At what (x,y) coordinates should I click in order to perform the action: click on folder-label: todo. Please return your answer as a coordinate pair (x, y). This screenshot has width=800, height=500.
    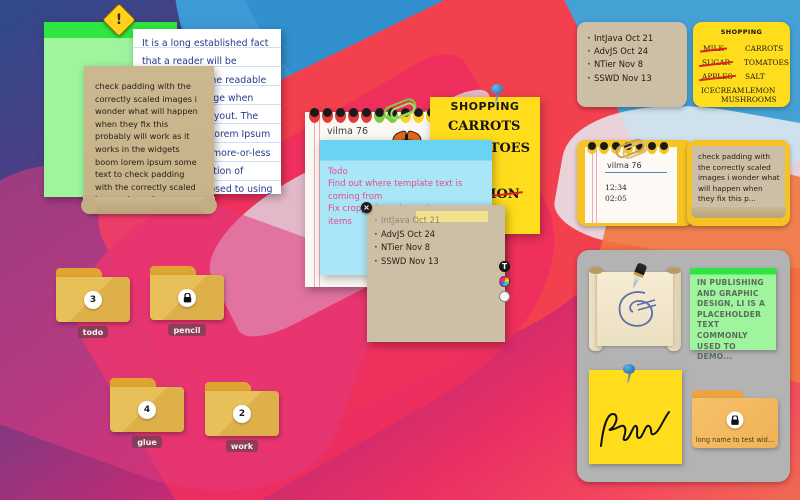
    Looking at the image, I should click on (93, 332).